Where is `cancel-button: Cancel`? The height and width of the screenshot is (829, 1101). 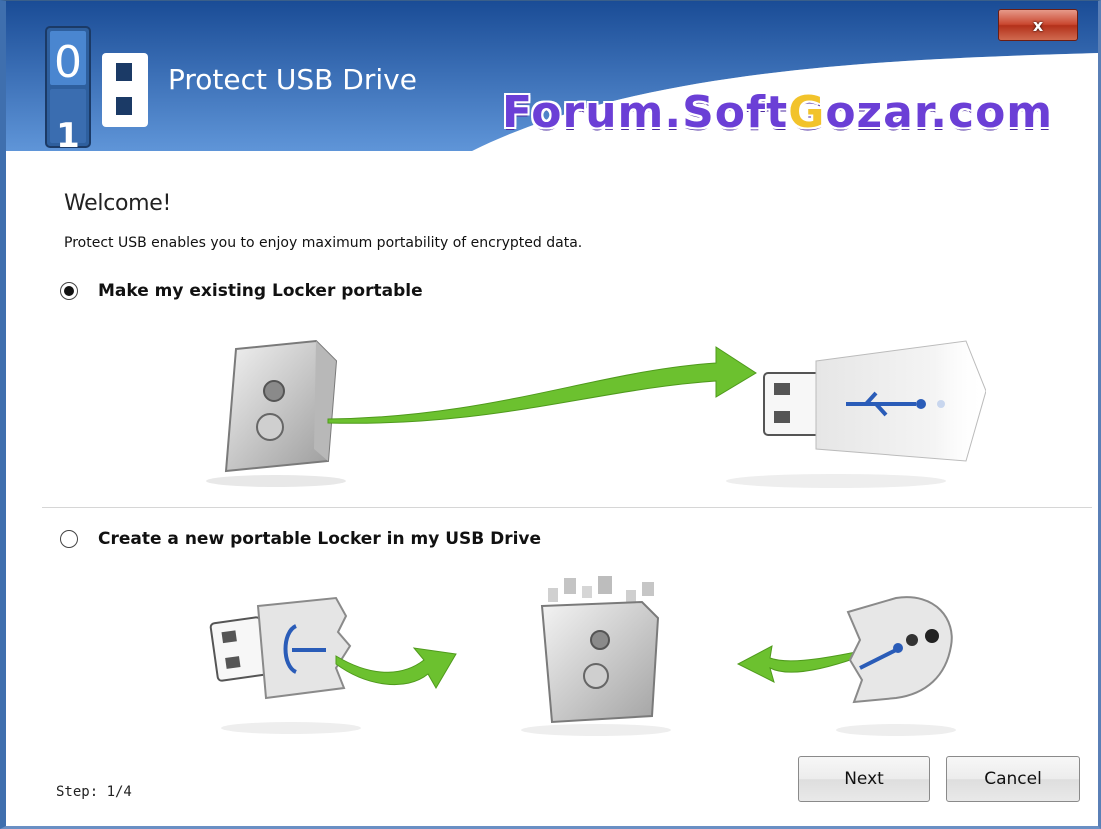 cancel-button: Cancel is located at coordinates (1013, 779).